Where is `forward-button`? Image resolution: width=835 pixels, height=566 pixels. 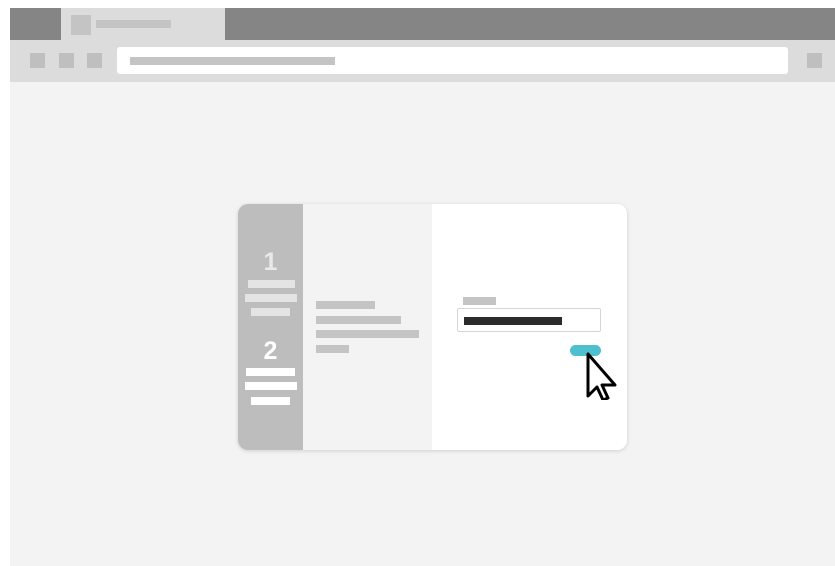
forward-button is located at coordinates (66, 60).